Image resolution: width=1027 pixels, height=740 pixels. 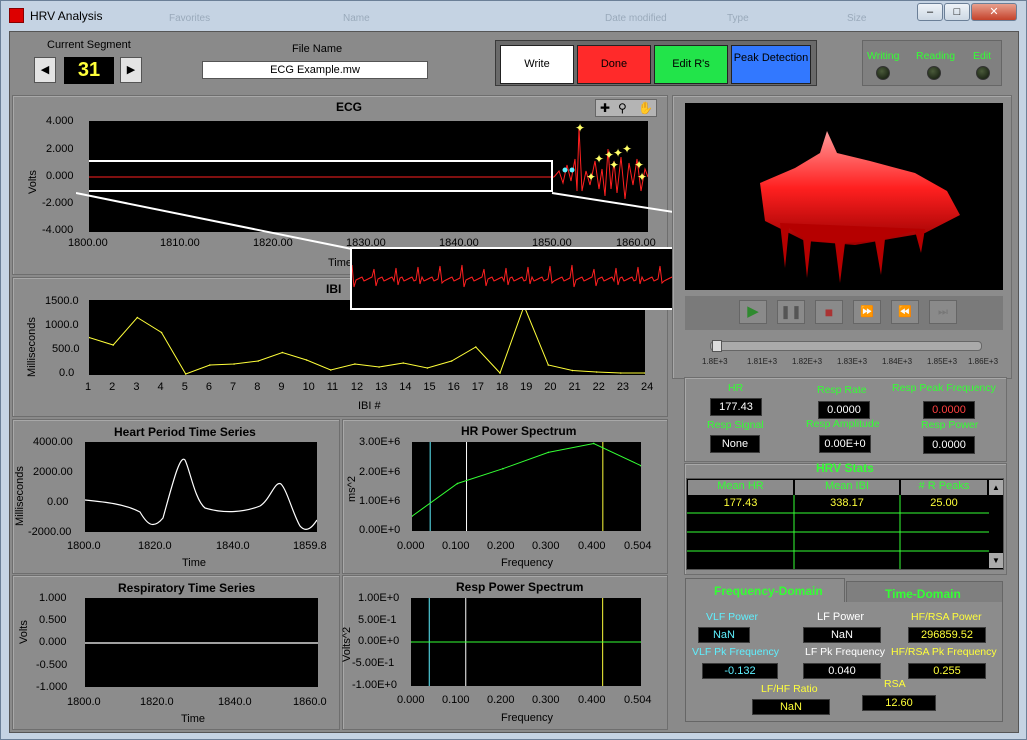 What do you see at coordinates (60, 149) in the screenshot?
I see `ecg-ytick: 2.000` at bounding box center [60, 149].